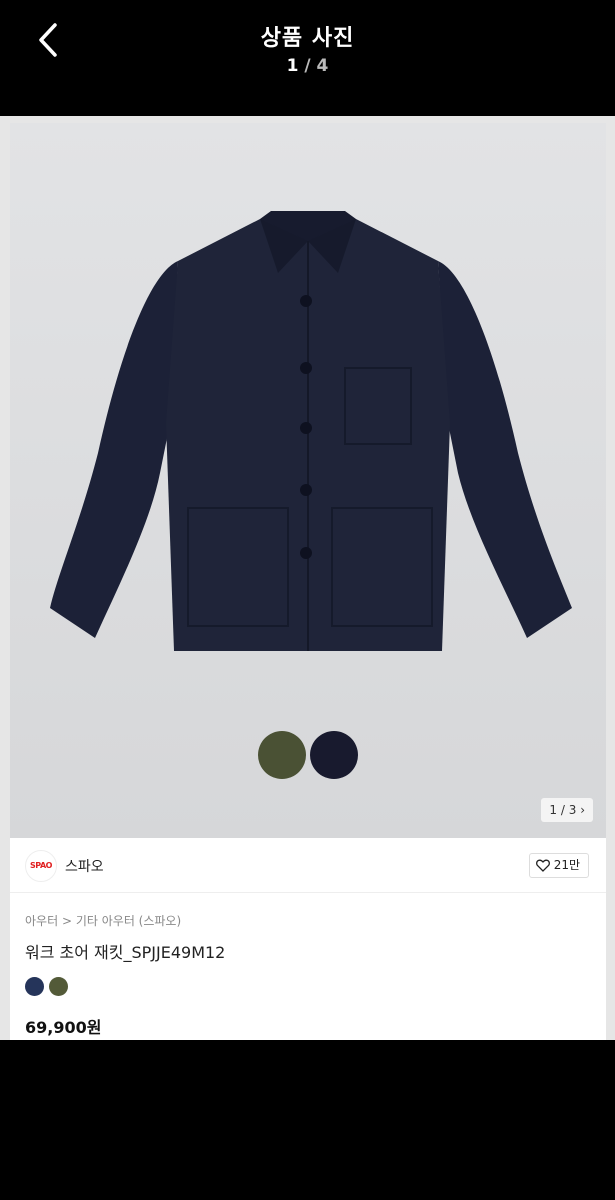 The width and height of the screenshot is (615, 1200). Describe the element at coordinates (322, 66) in the screenshot. I see `counter-total: 4` at that location.